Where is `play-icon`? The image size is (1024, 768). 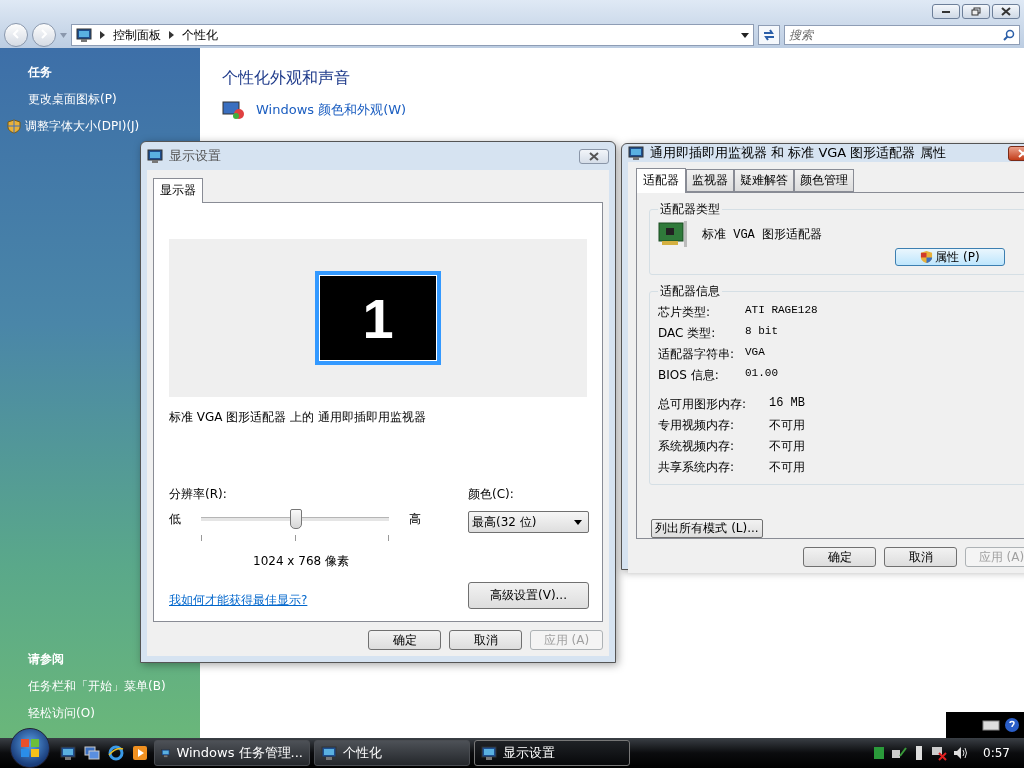
play-icon is located at coordinates (140, 753).